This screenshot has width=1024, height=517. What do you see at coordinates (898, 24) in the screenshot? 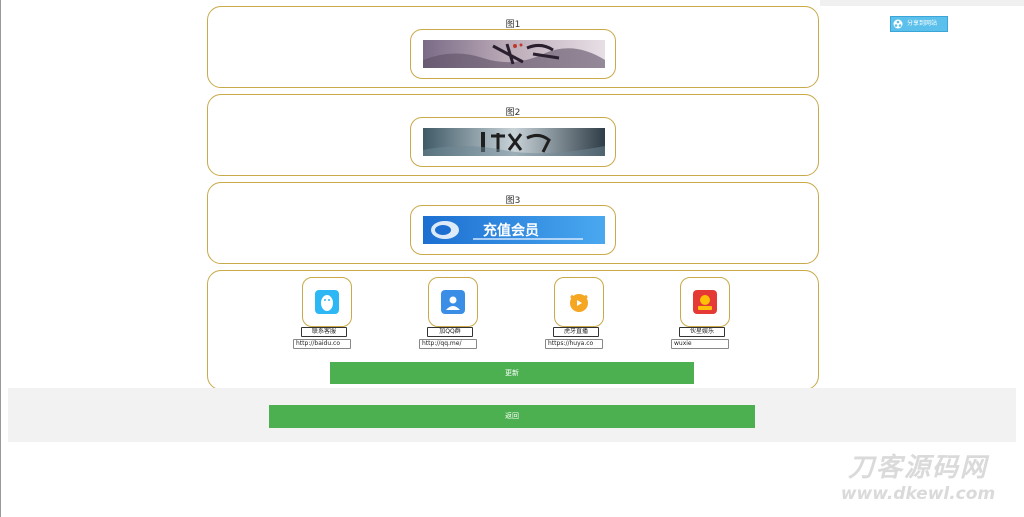
I see `share-icon` at bounding box center [898, 24].